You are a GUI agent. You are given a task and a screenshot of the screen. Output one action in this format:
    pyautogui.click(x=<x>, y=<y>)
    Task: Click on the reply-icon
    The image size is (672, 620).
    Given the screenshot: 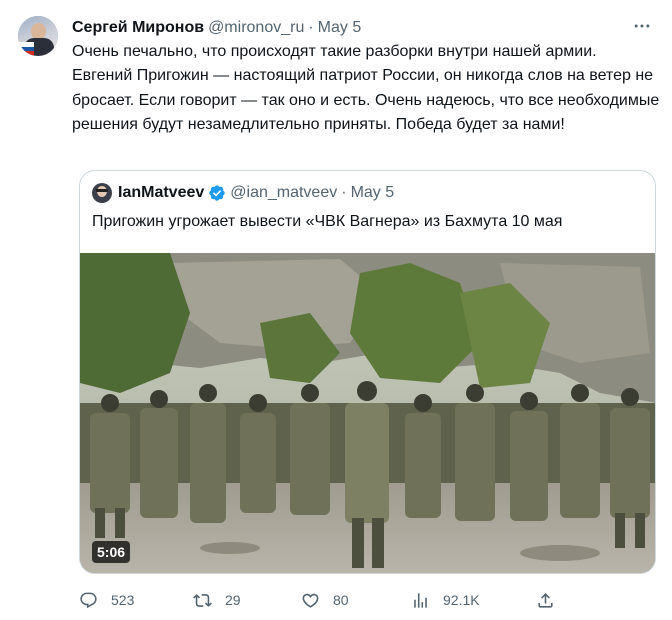 What is the action you would take?
    pyautogui.click(x=88, y=600)
    